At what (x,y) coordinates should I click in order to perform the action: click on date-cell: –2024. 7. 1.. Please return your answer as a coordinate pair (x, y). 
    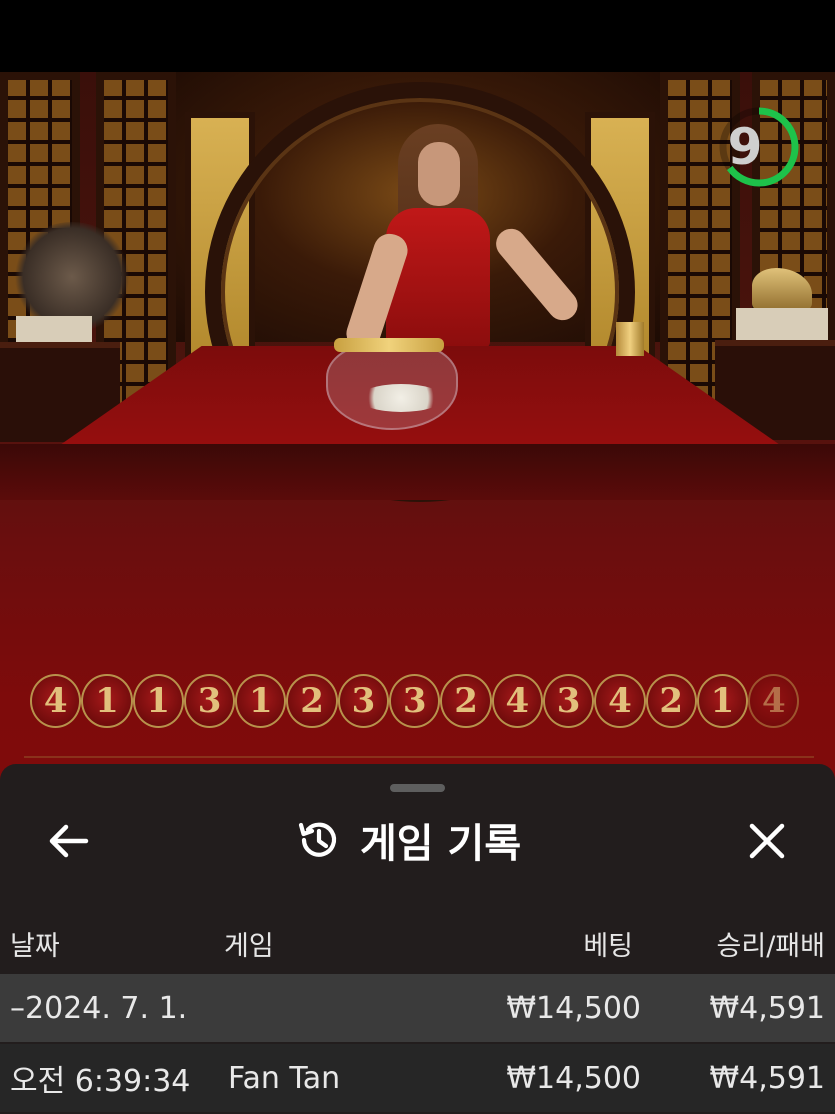
    Looking at the image, I should click on (99, 1008).